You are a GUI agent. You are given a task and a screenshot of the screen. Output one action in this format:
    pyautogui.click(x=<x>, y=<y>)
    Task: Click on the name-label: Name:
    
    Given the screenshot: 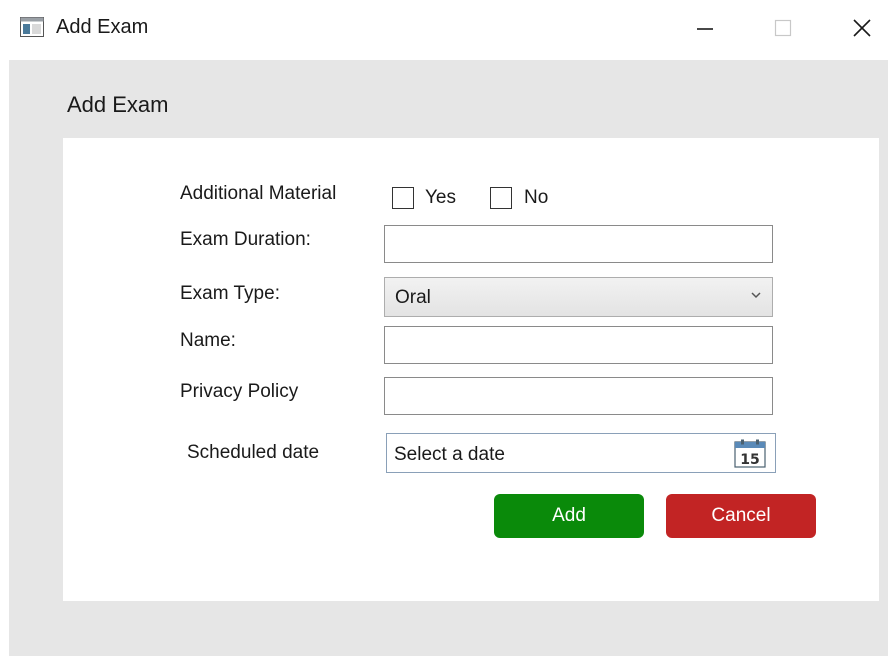 What is the action you would take?
    pyautogui.click(x=208, y=340)
    